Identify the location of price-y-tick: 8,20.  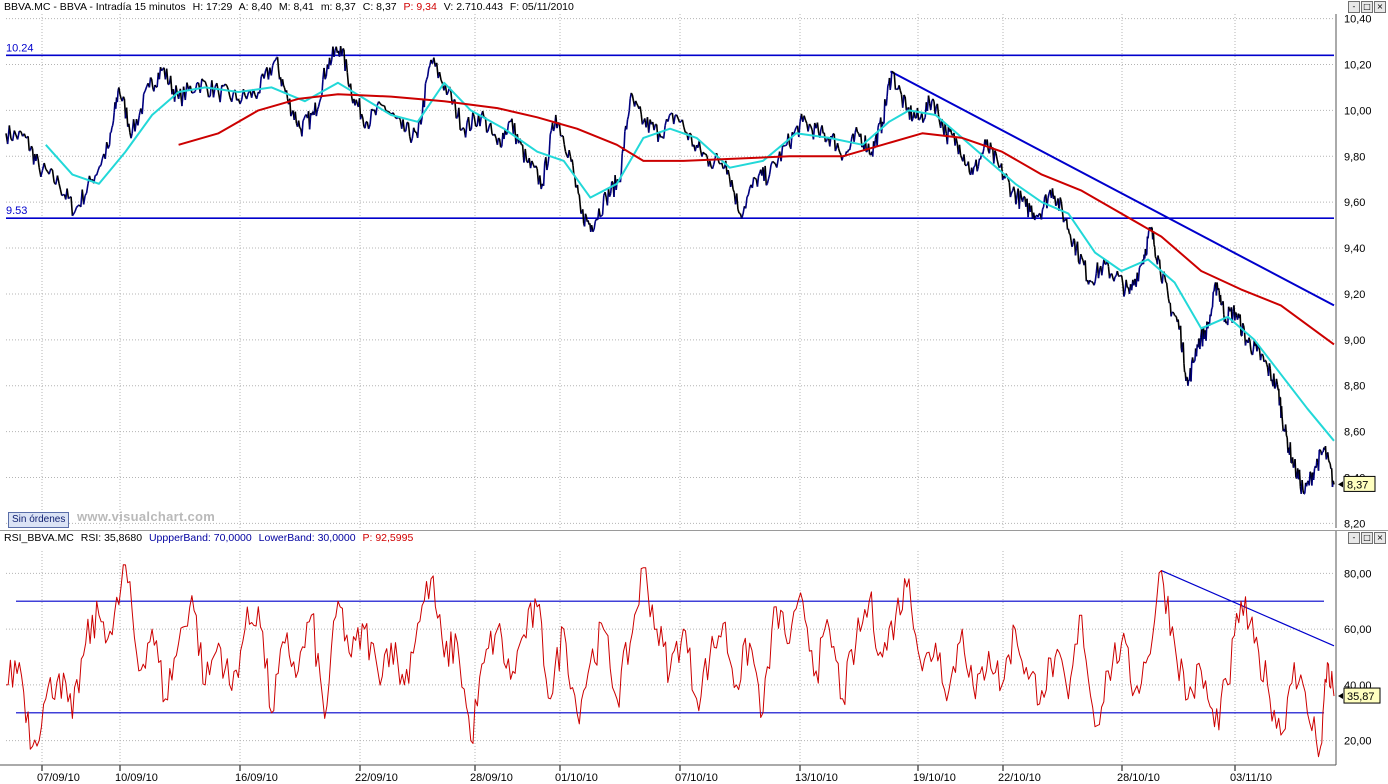
(1354, 524).